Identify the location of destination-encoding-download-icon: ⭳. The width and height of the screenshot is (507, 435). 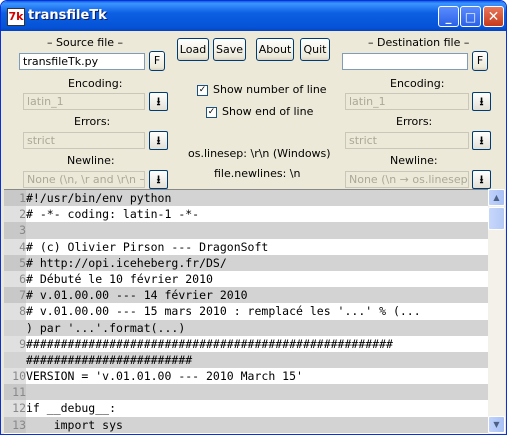
(481, 101).